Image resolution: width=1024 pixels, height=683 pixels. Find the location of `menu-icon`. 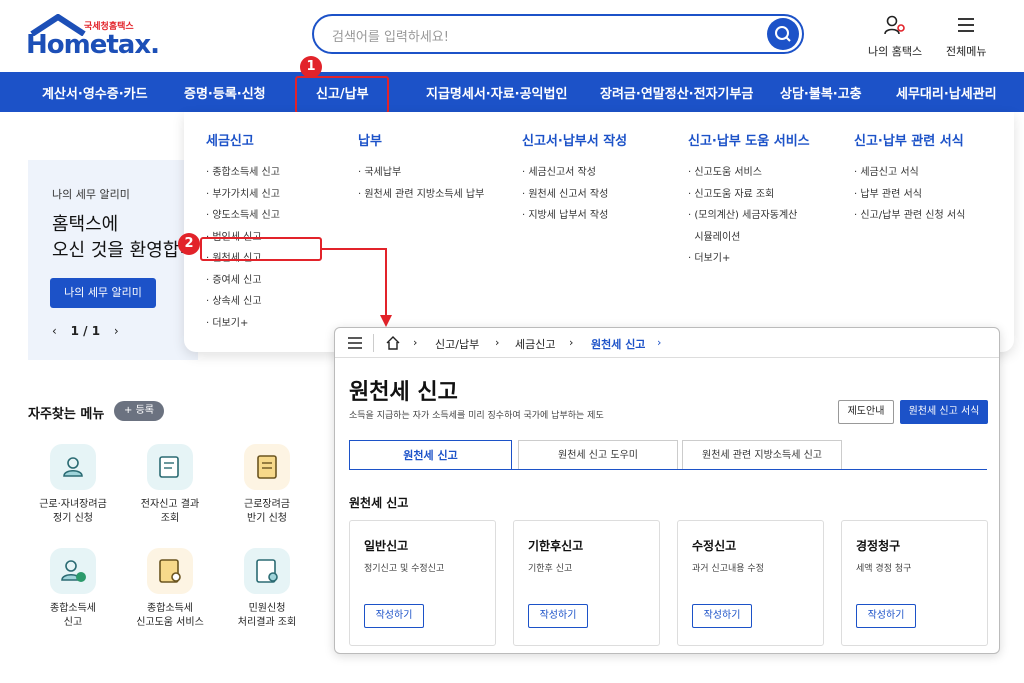

menu-icon is located at coordinates (355, 343).